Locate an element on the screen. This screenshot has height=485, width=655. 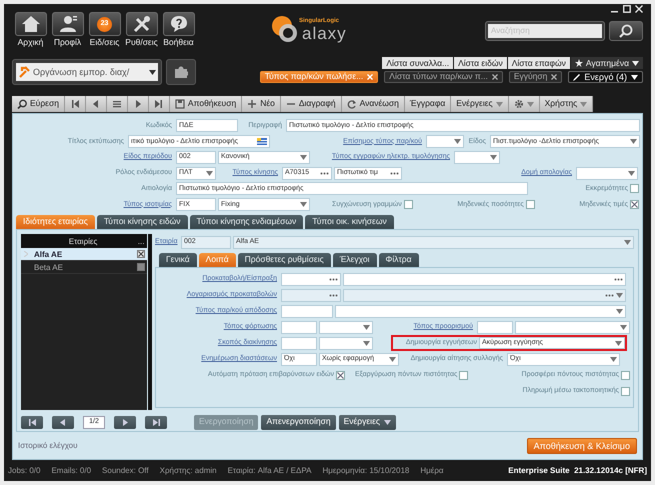
action-button: Απενεργοποίηση is located at coordinates (298, 422).